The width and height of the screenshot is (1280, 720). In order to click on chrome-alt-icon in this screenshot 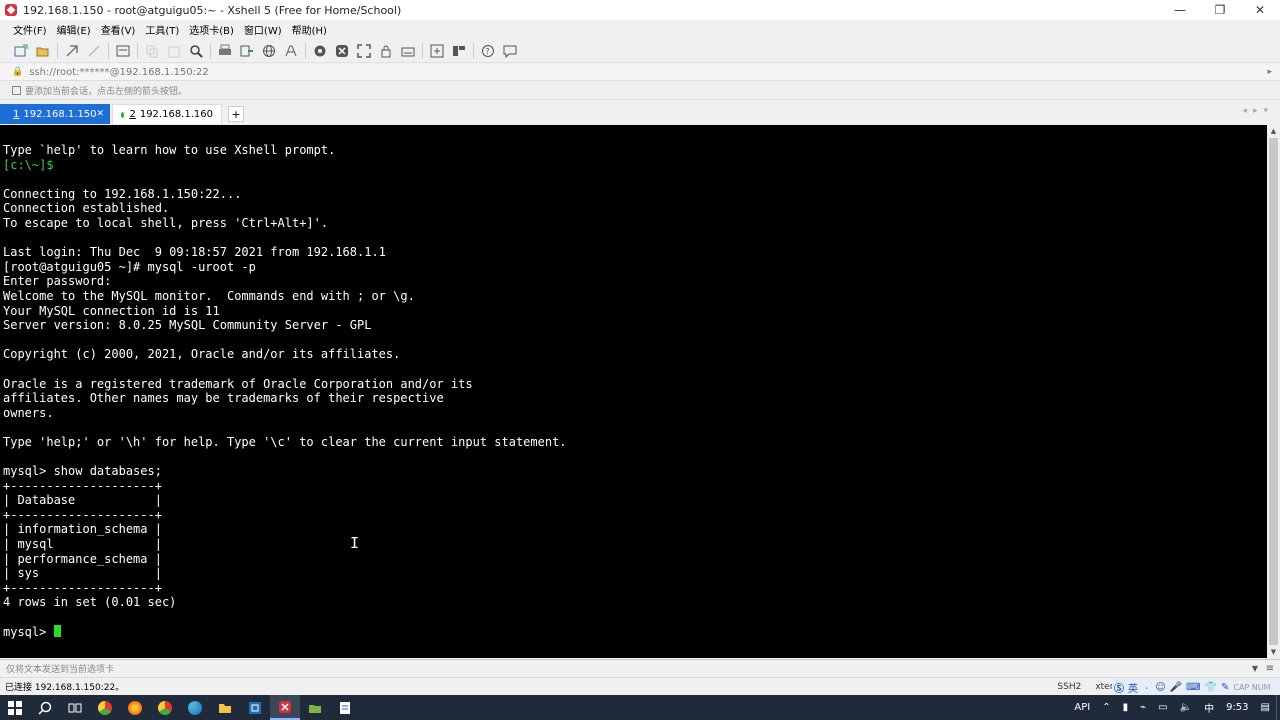, I will do `click(165, 707)`.